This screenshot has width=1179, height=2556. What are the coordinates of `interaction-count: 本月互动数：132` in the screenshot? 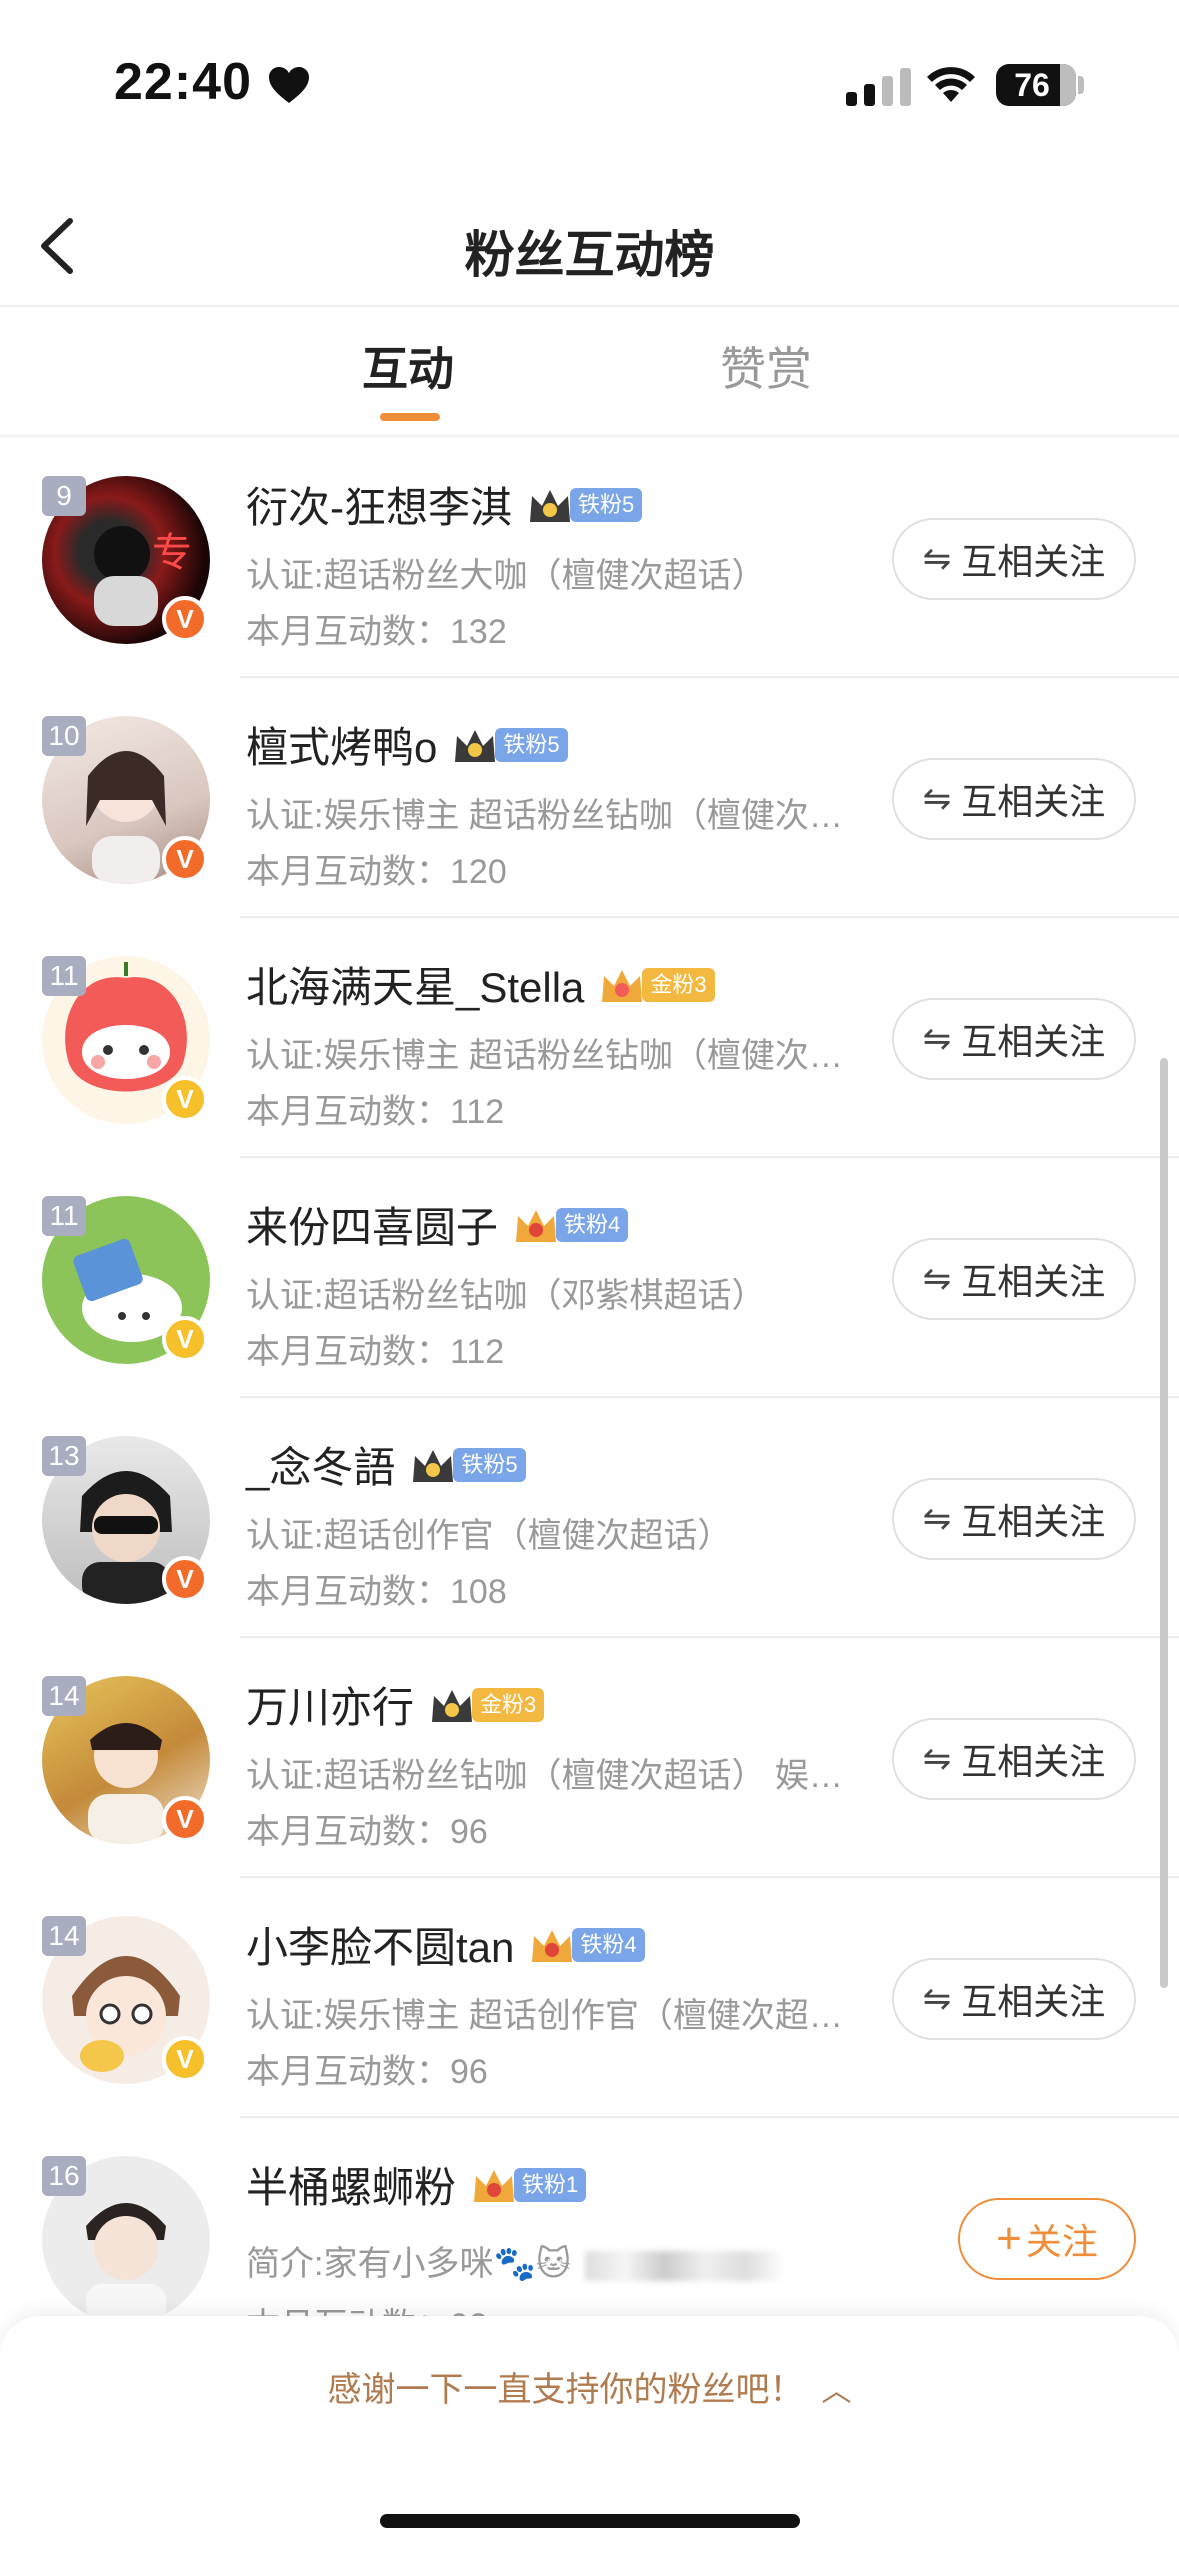 It's located at (376, 632).